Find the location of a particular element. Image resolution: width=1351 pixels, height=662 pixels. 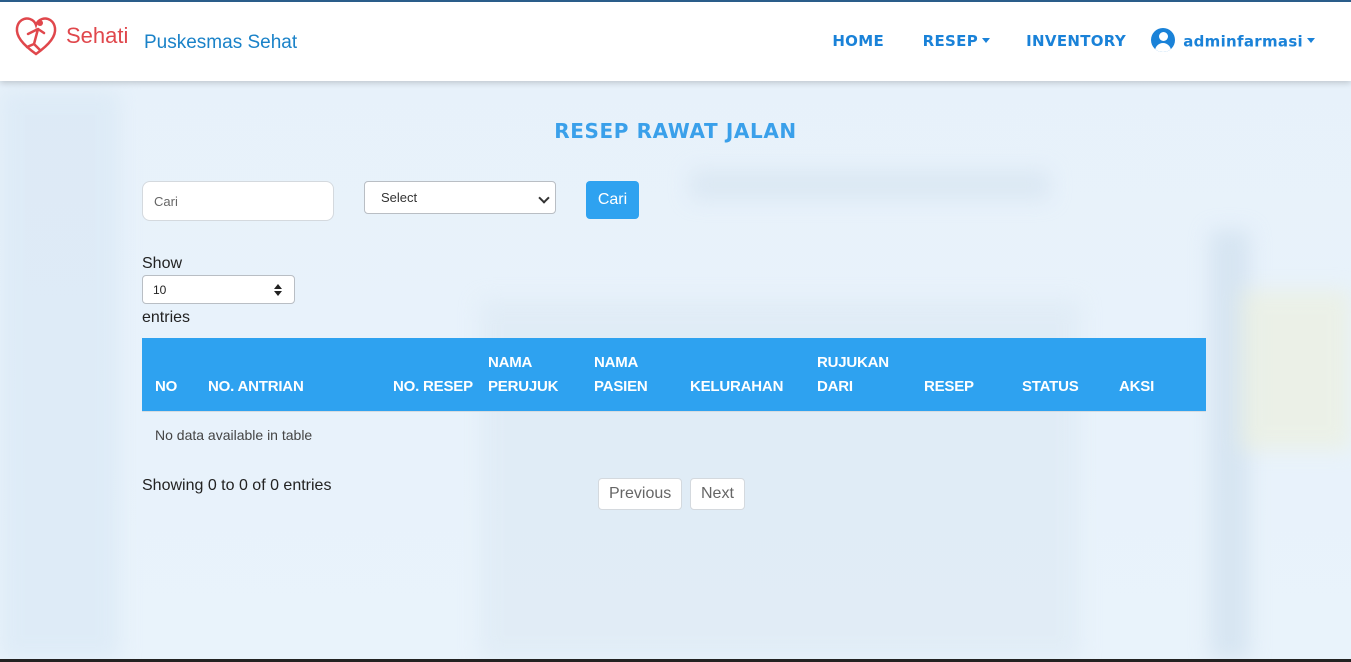

empty-table-message: No data available in table is located at coordinates (234, 435).